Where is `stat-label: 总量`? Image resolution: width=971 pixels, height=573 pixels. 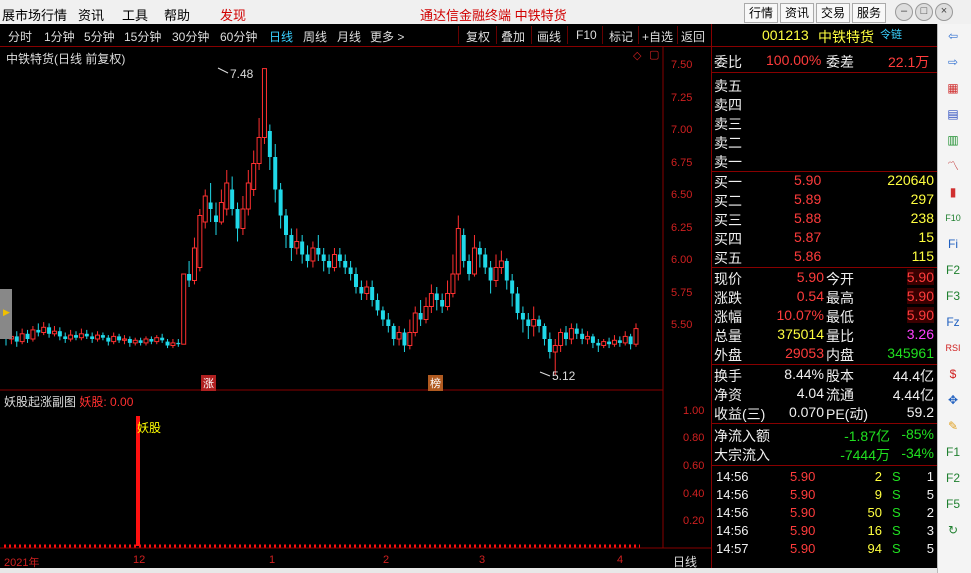
stat-label: 总量 is located at coordinates (728, 336).